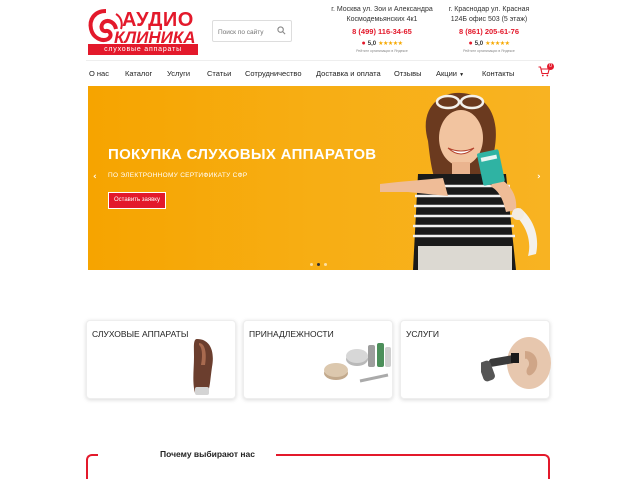 The image size is (634, 479). I want to click on hero-subtitle: ПО ЭЛЕКТРОННОМУ СЕРТИФИКАТУ СФР, so click(178, 175).